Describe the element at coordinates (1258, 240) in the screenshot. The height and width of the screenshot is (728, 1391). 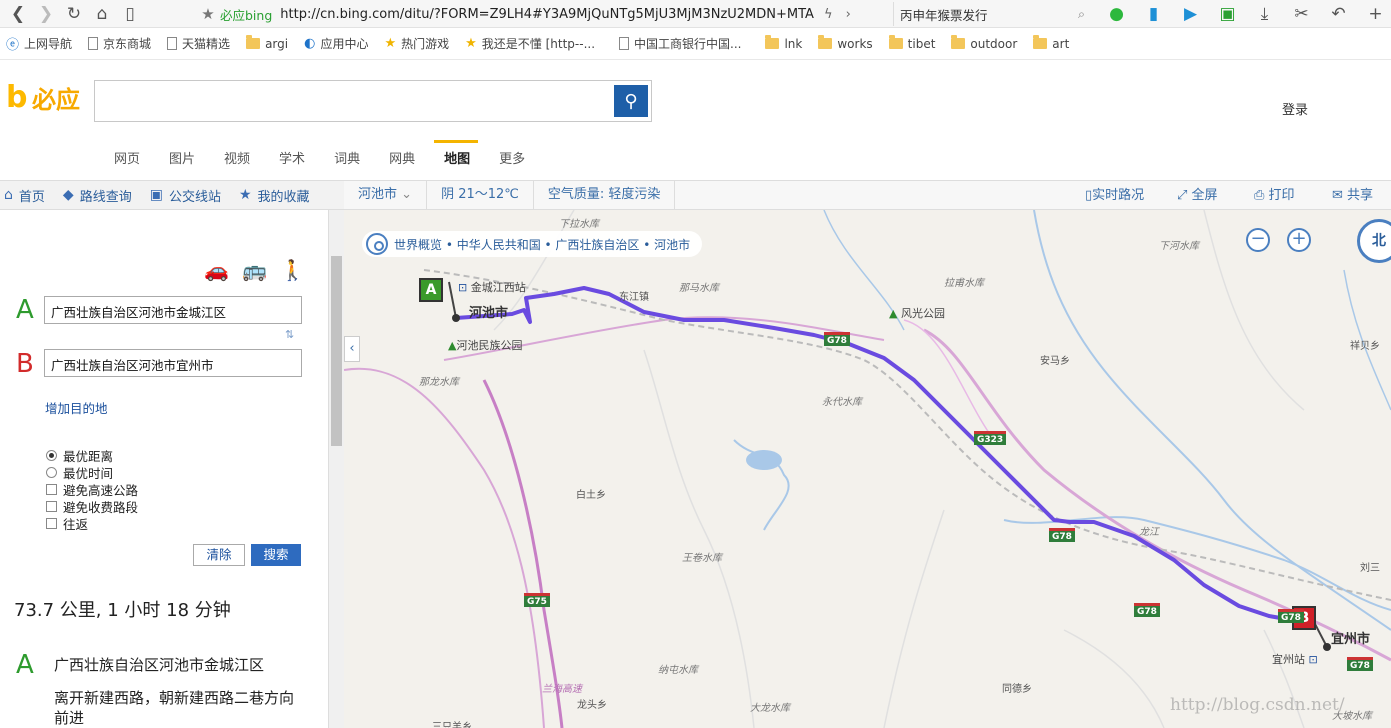
I see `zoom-out-button: −` at that location.